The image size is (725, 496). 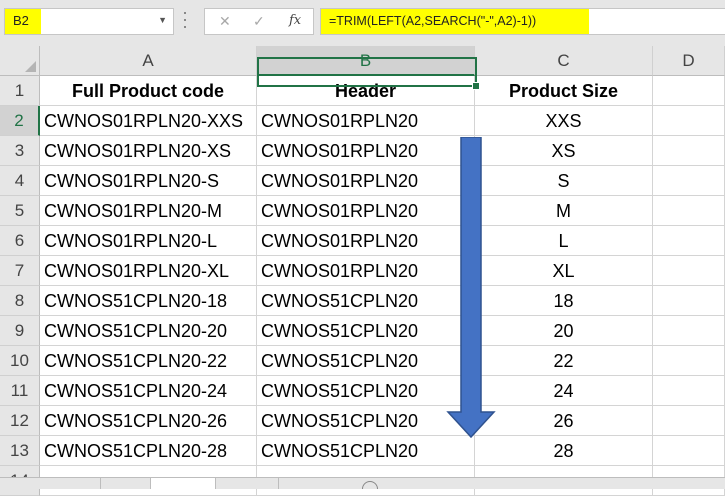 I want to click on cell-product-size: 28, so click(x=564, y=451).